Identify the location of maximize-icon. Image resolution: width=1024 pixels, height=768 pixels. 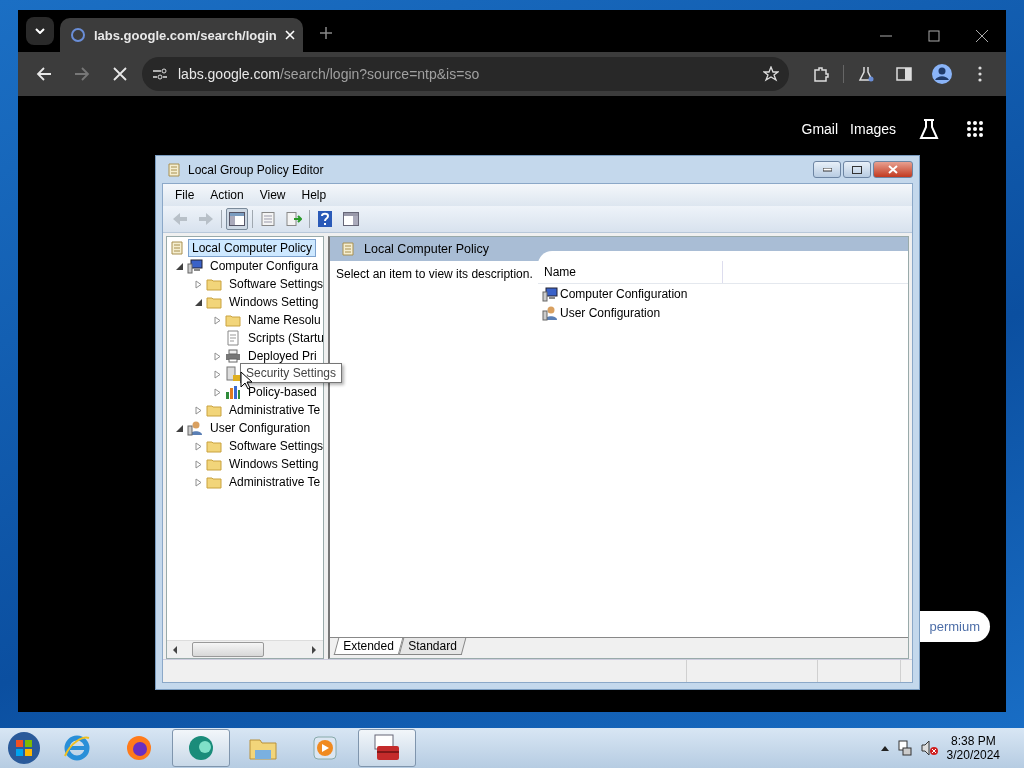
(934, 36).